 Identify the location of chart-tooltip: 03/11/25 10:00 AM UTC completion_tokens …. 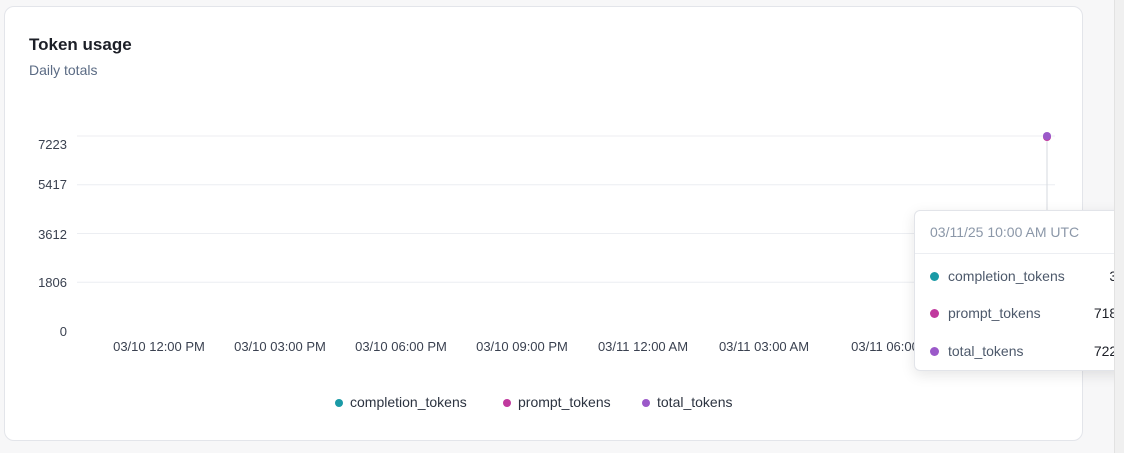
(1019, 290).